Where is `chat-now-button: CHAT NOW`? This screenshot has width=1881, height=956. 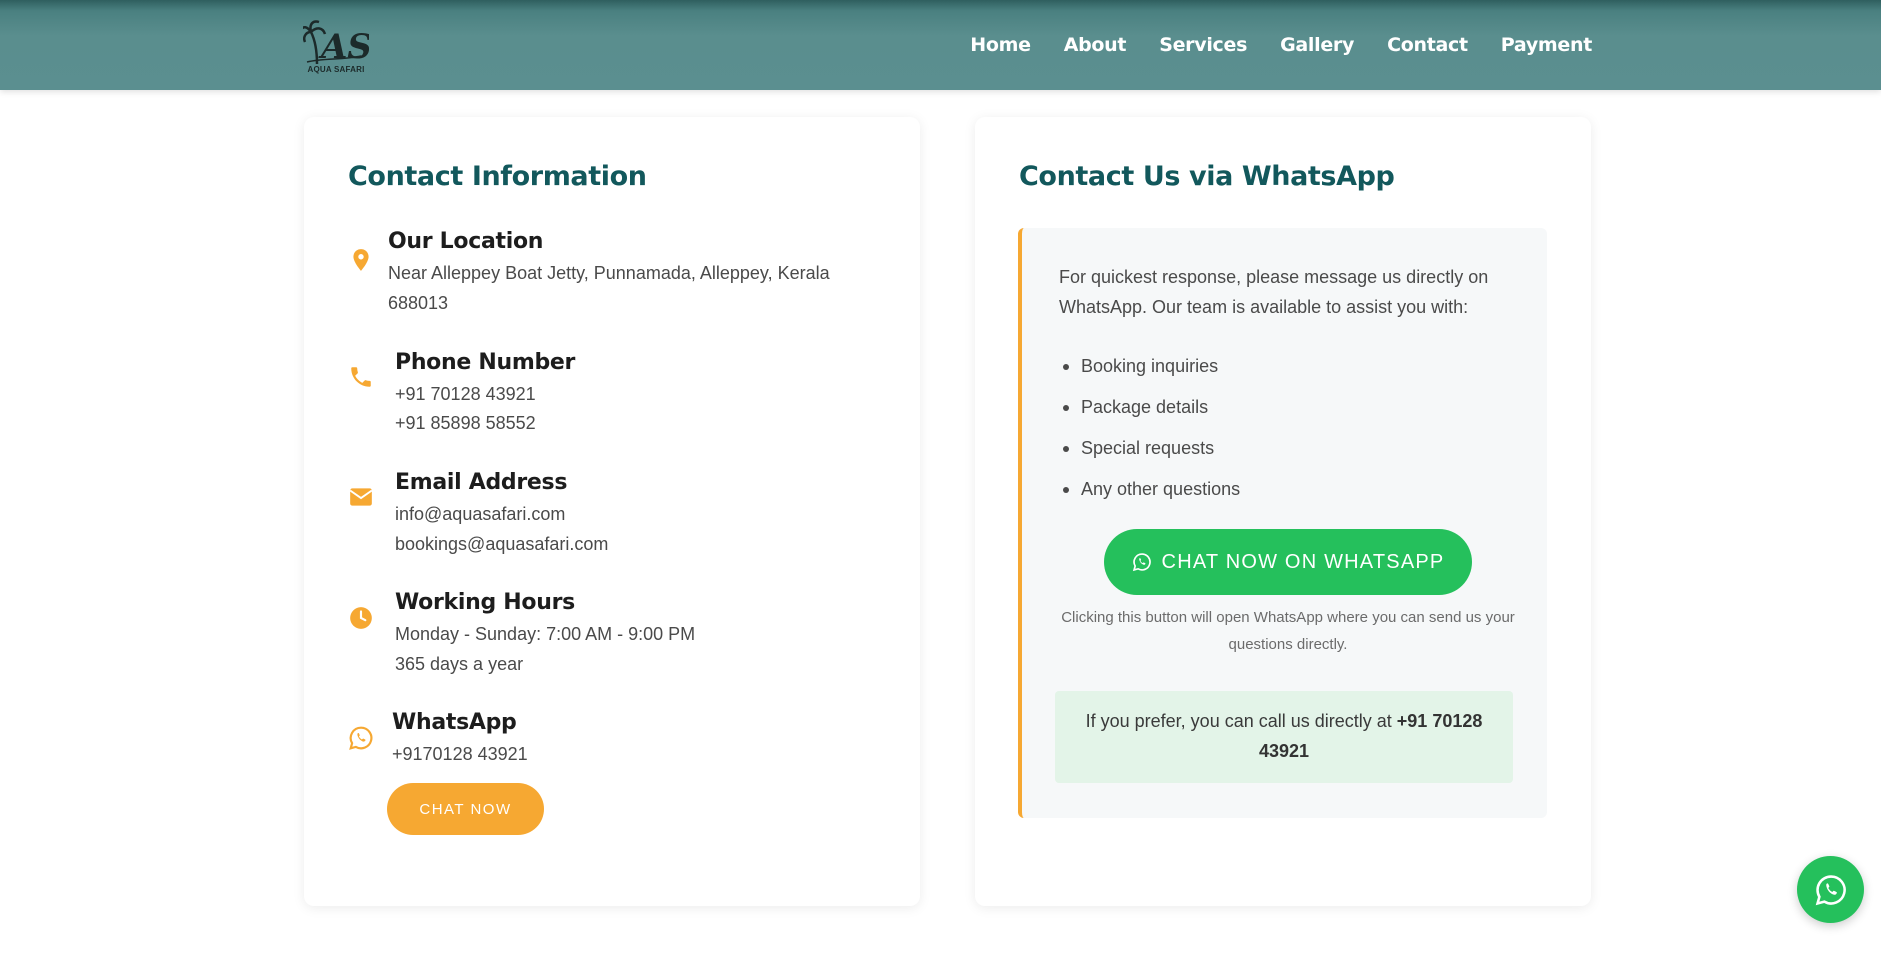
chat-now-button: CHAT NOW is located at coordinates (465, 809).